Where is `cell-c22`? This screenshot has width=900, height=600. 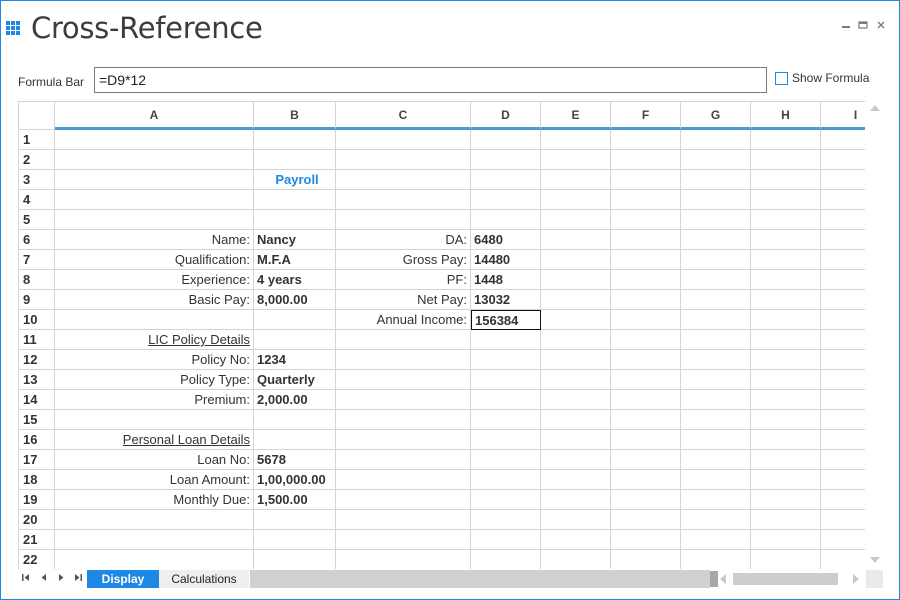 cell-c22 is located at coordinates (403, 559).